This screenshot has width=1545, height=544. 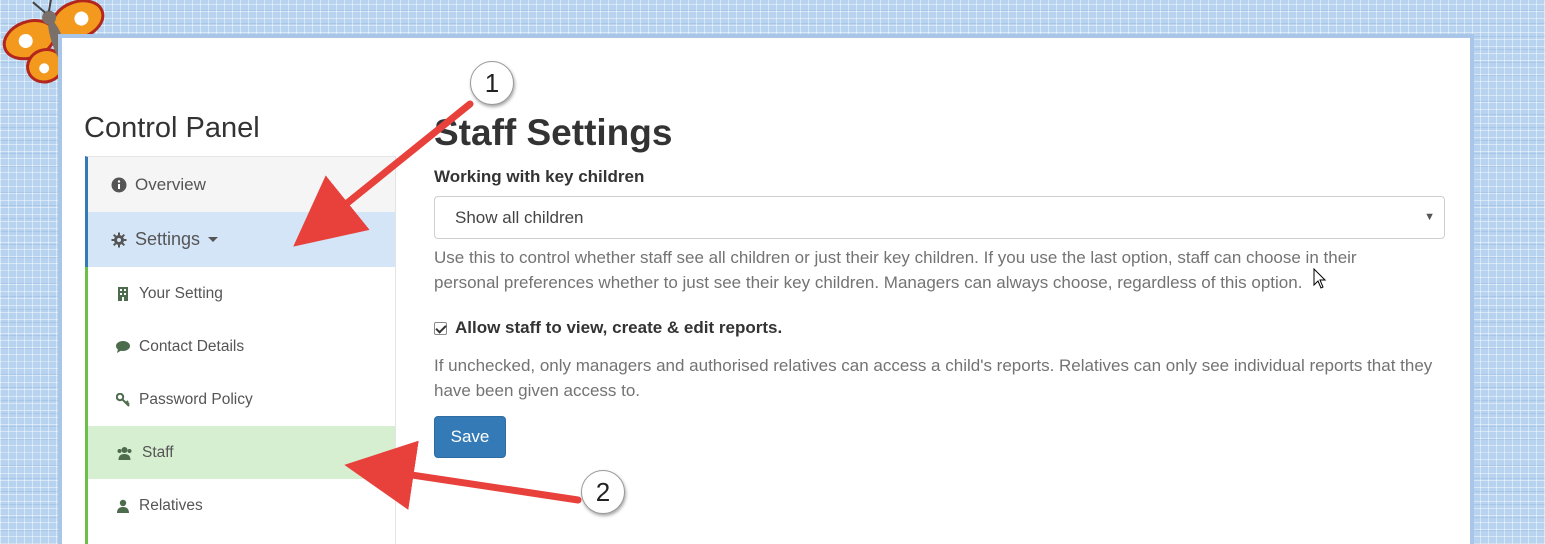 What do you see at coordinates (241, 452) in the screenshot?
I see `sidebar-item-staff: Staff` at bounding box center [241, 452].